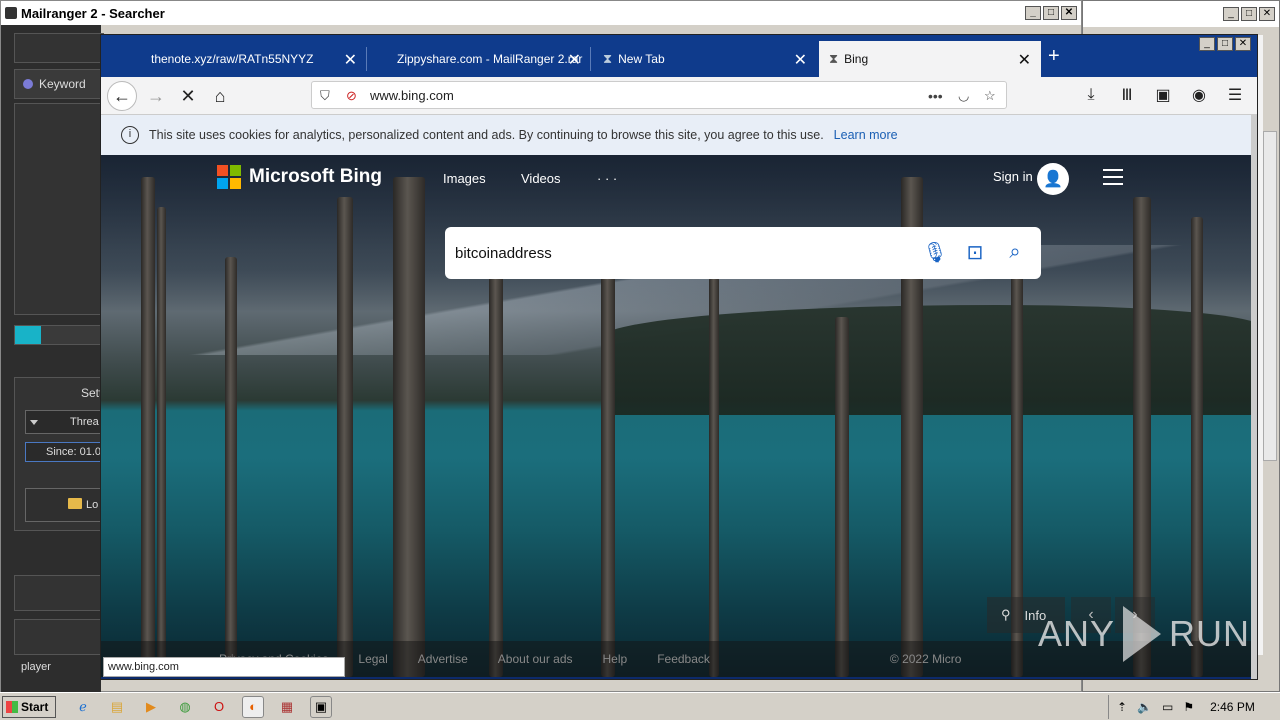 Image resolution: width=1280 pixels, height=720 pixels. What do you see at coordinates (834, 58) in the screenshot?
I see `hourglass-icon: ⧗` at bounding box center [834, 58].